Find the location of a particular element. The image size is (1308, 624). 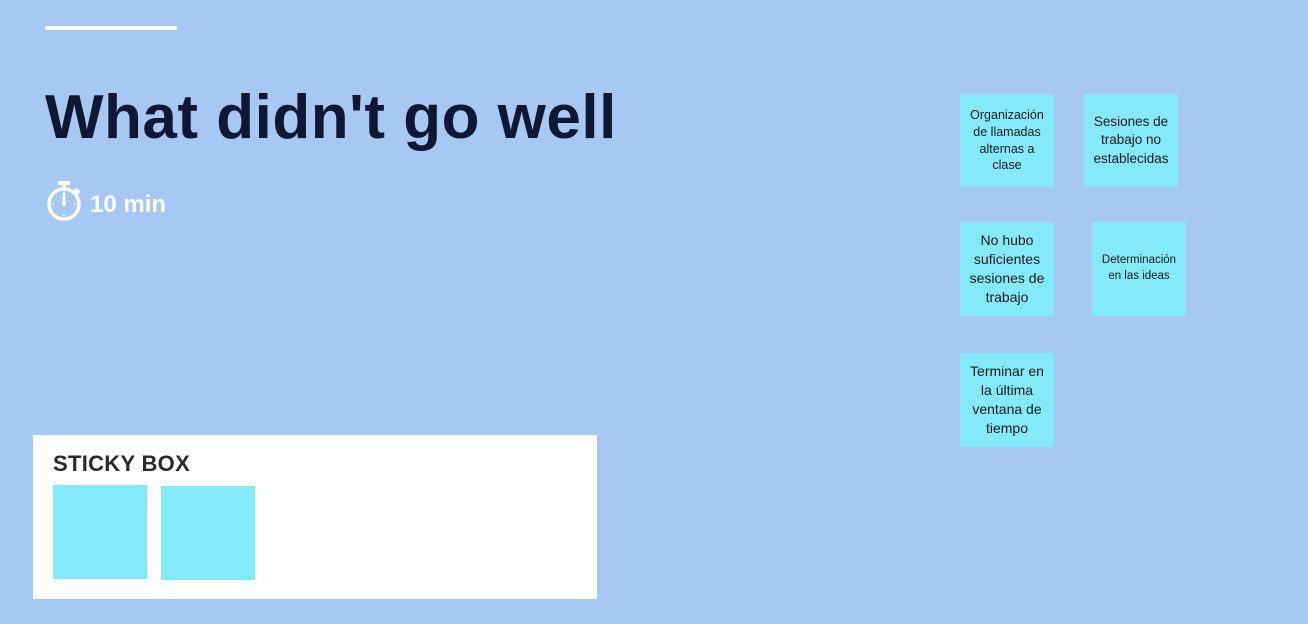

sticky-box-title: STICKY BOX is located at coordinates (122, 463).